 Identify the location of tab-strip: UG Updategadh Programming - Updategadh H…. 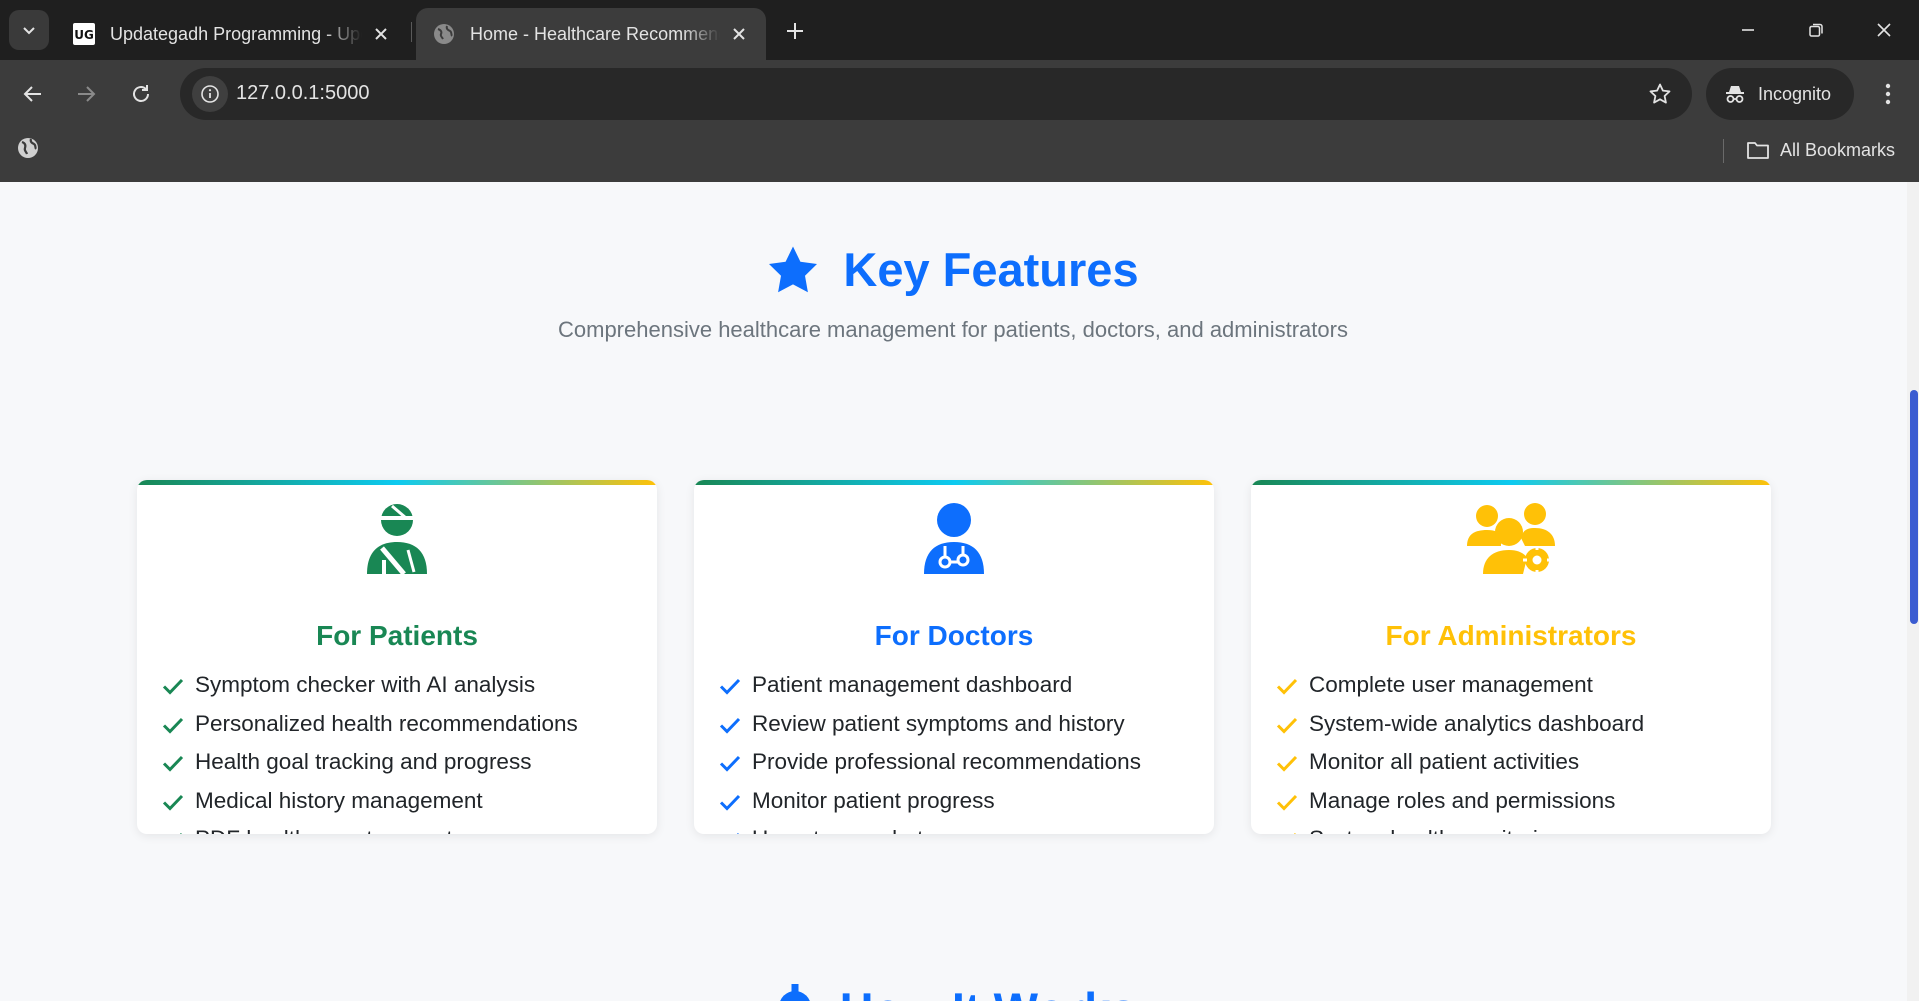
(959, 30).